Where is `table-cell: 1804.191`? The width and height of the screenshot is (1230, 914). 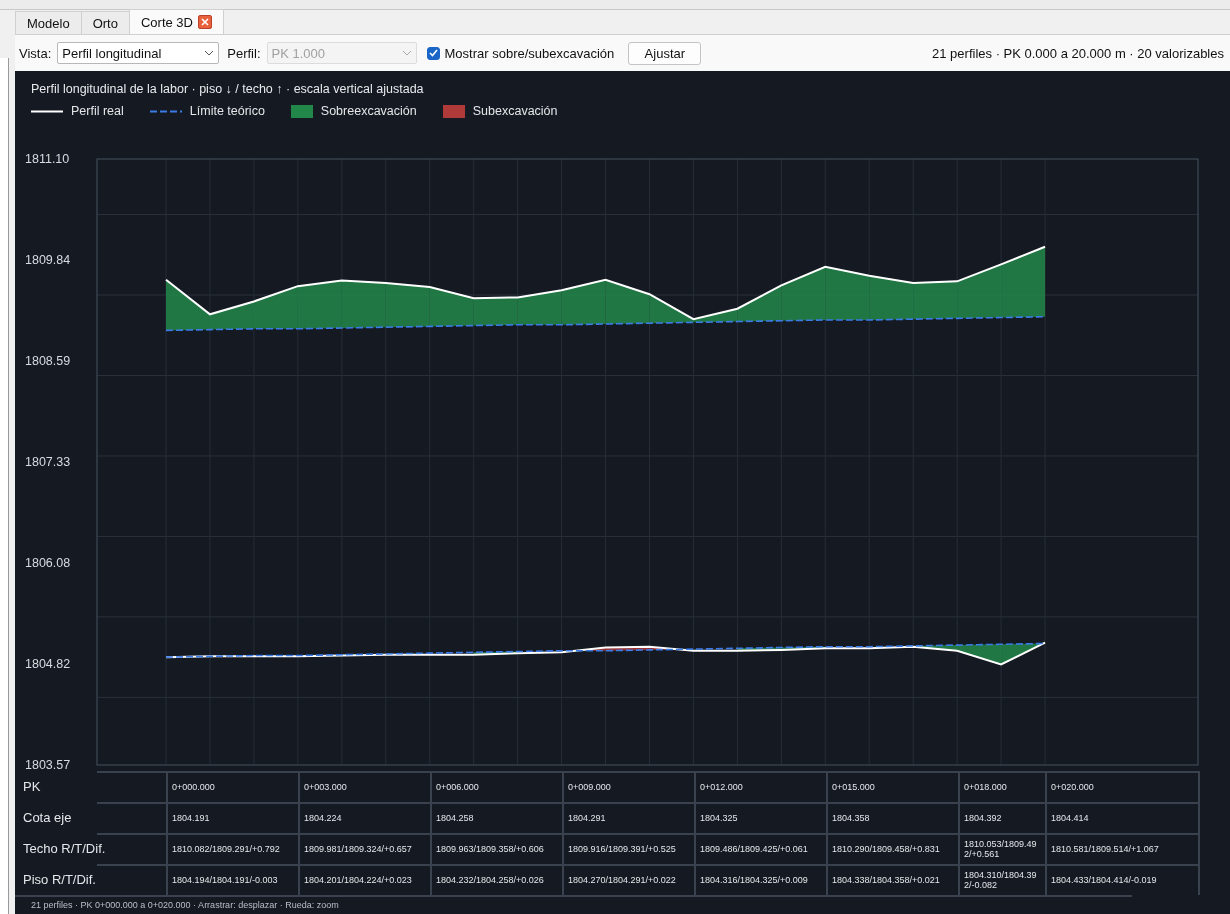
table-cell: 1804.191 is located at coordinates (232, 817).